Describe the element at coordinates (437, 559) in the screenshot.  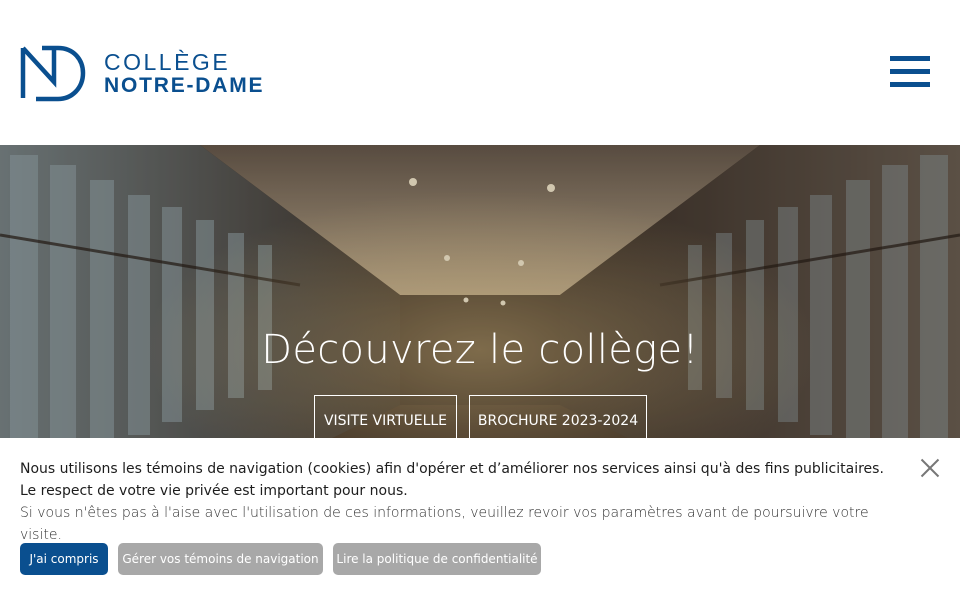
I see `privacy-policy-button: Lire la politique de confidentialité` at that location.